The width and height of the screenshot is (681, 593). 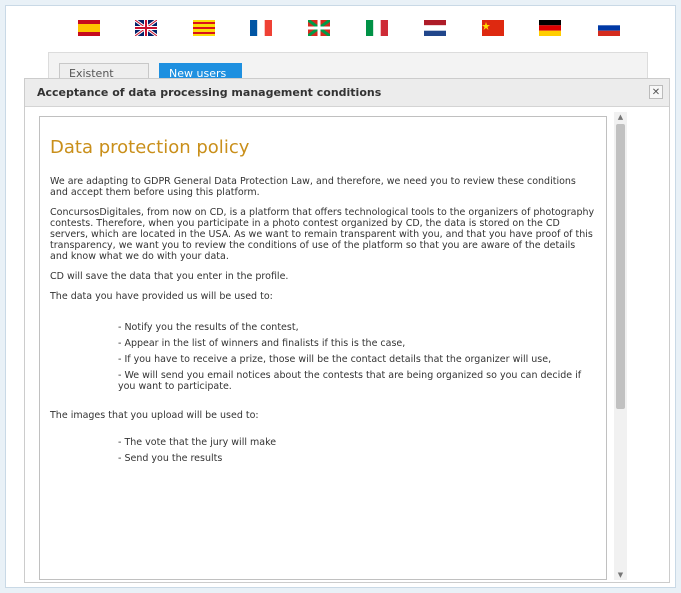 What do you see at coordinates (550, 28) in the screenshot?
I see `german-flag` at bounding box center [550, 28].